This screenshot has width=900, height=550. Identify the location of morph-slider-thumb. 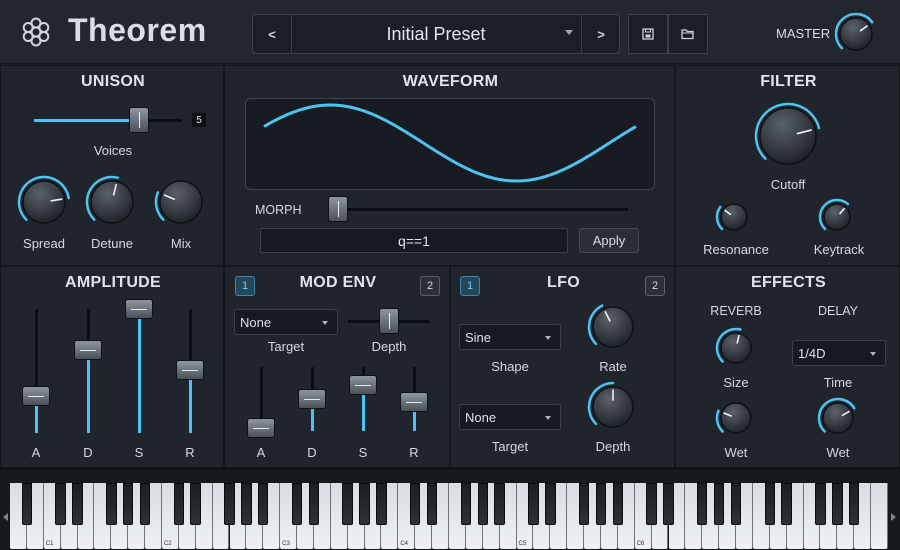
(337, 209).